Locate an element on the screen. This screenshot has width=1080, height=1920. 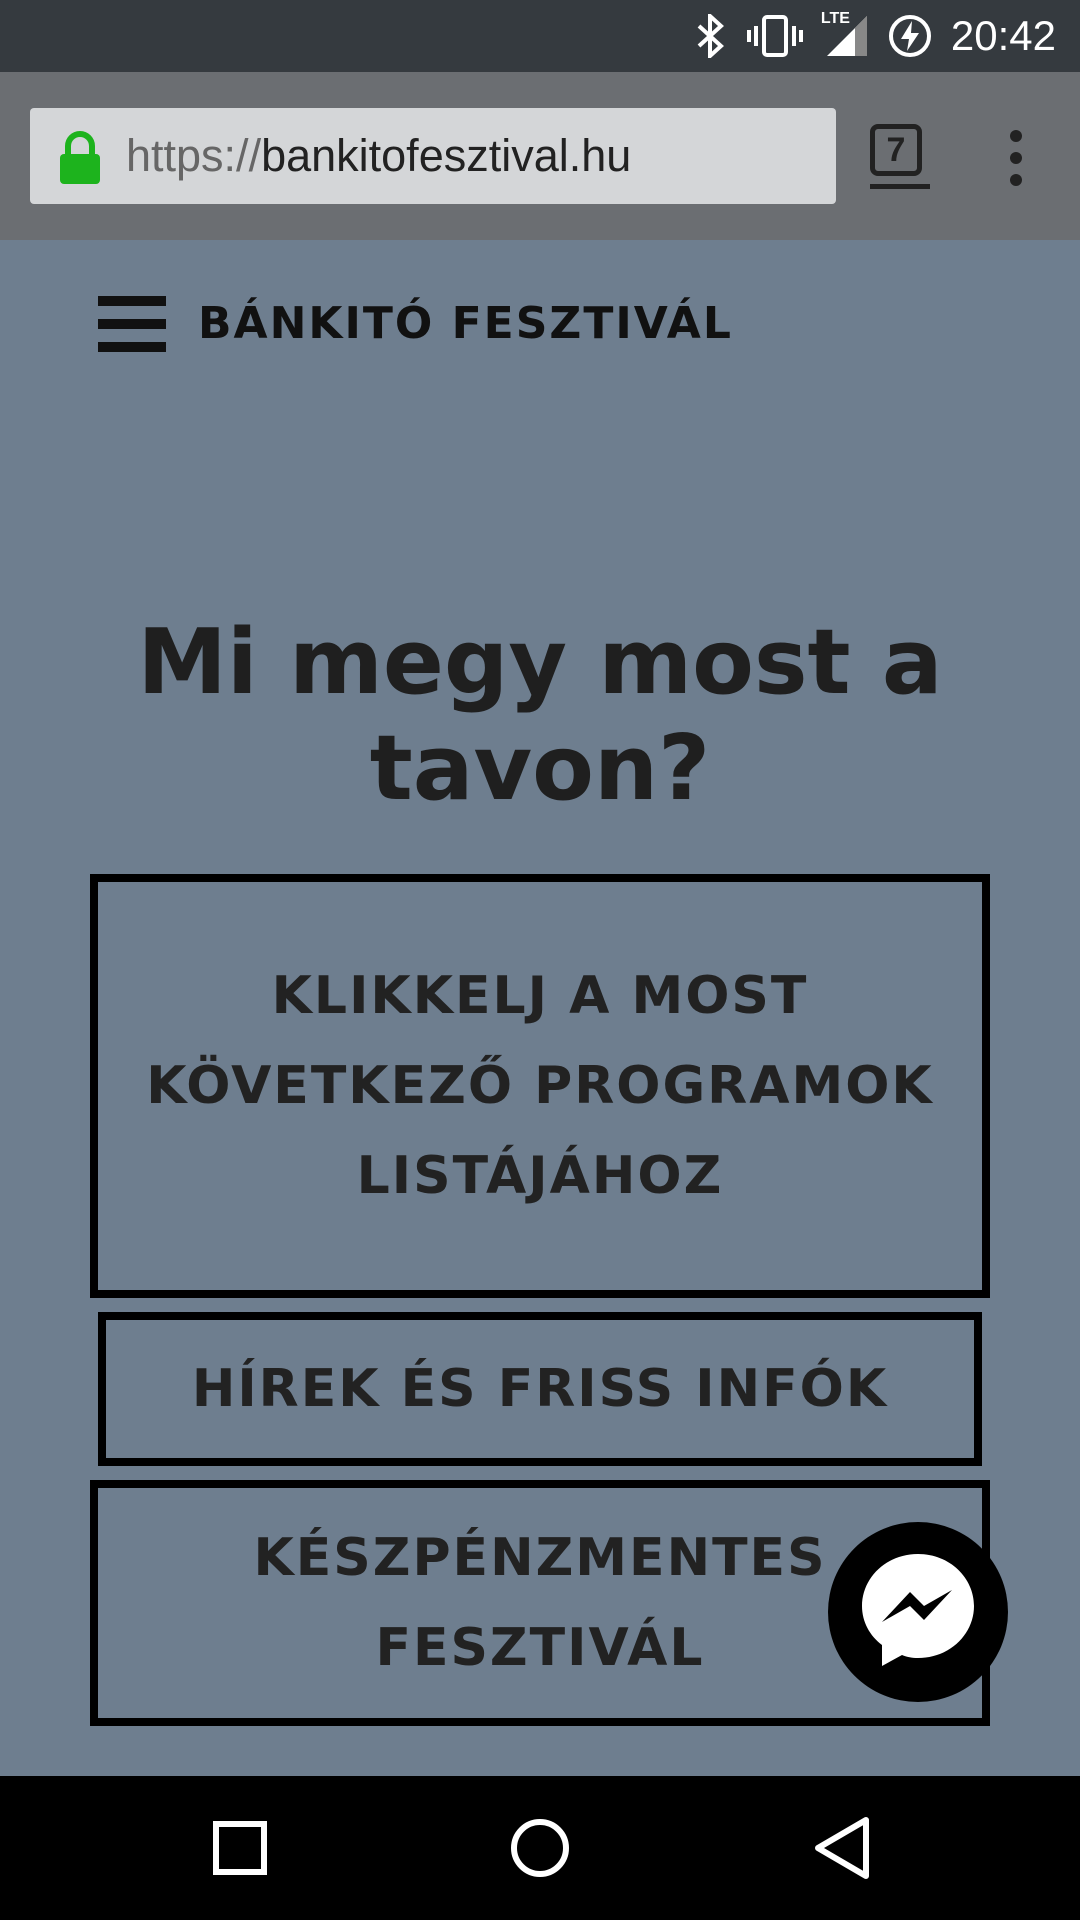
site-title: BÁNKITÓ FESZTIVÁL is located at coordinates (465, 323).